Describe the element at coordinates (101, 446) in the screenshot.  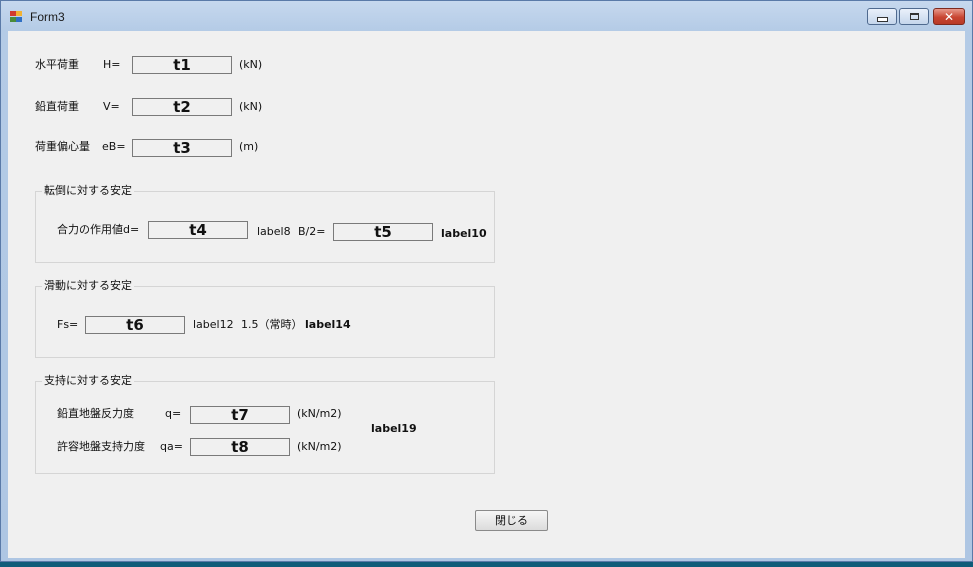
I see `allowable-bearing-label: 許容地盤支持力度` at that location.